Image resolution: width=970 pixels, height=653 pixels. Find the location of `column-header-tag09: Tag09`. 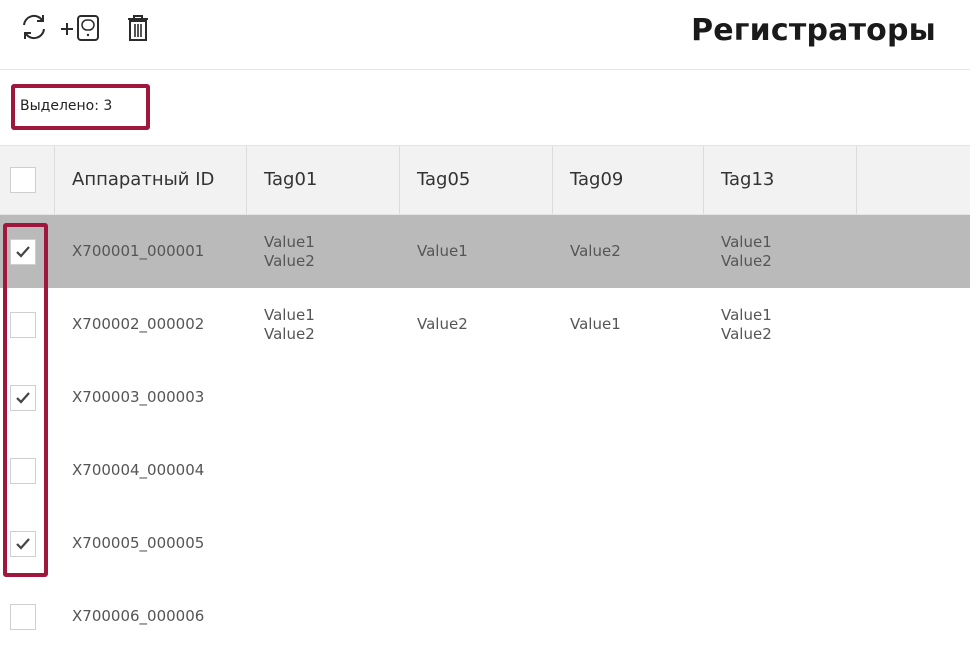

column-header-tag09: Tag09 is located at coordinates (628, 180).